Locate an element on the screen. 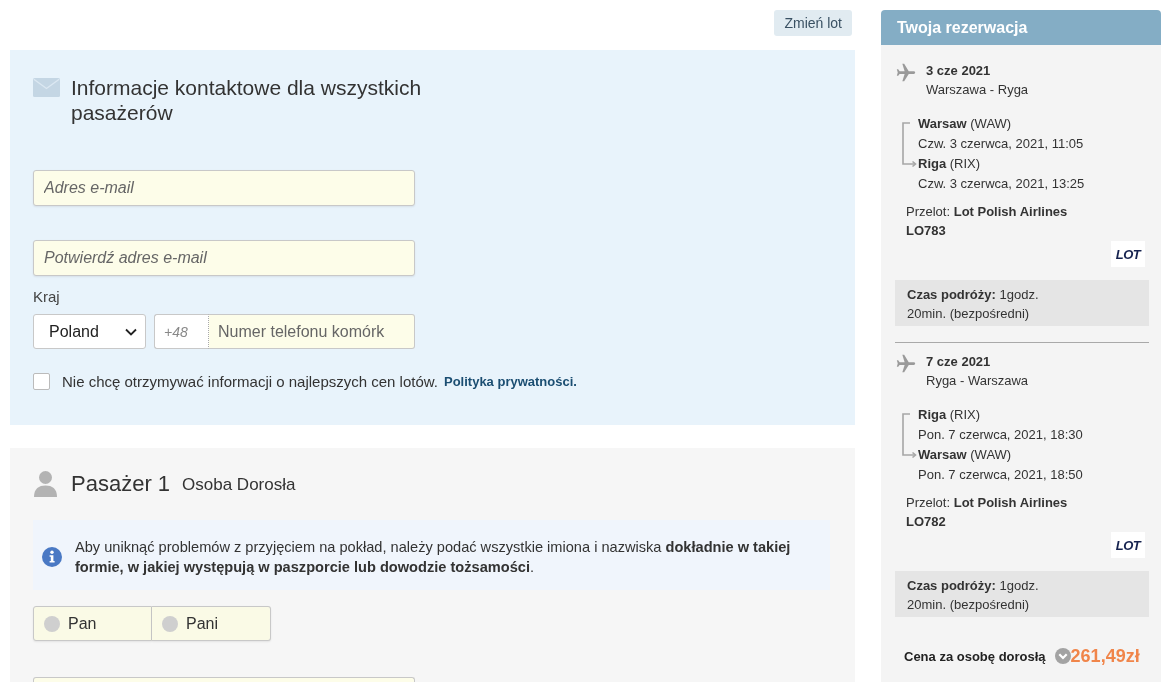 This screenshot has height=682, width=1167. flight-date: 3 cze 2021 is located at coordinates (959, 71).